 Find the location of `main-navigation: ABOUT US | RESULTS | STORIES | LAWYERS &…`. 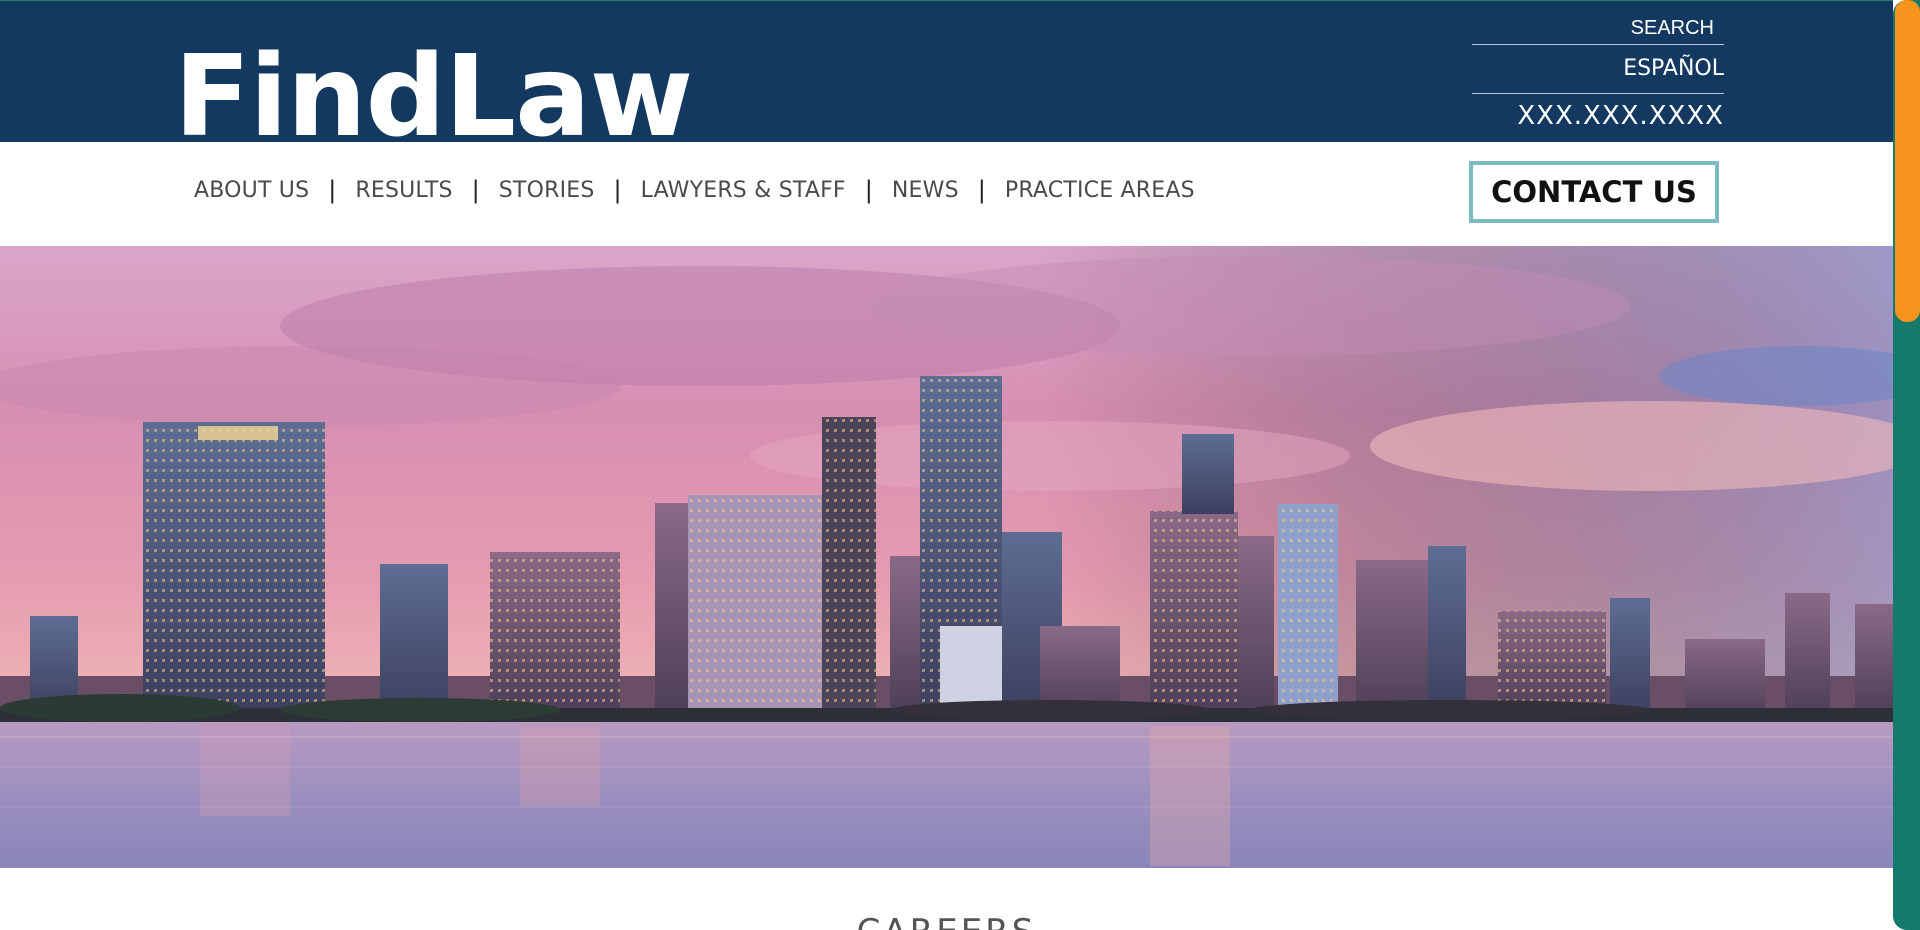

main-navigation: ABOUT US | RESULTS | STORIES | LAWYERS &… is located at coordinates (946, 194).